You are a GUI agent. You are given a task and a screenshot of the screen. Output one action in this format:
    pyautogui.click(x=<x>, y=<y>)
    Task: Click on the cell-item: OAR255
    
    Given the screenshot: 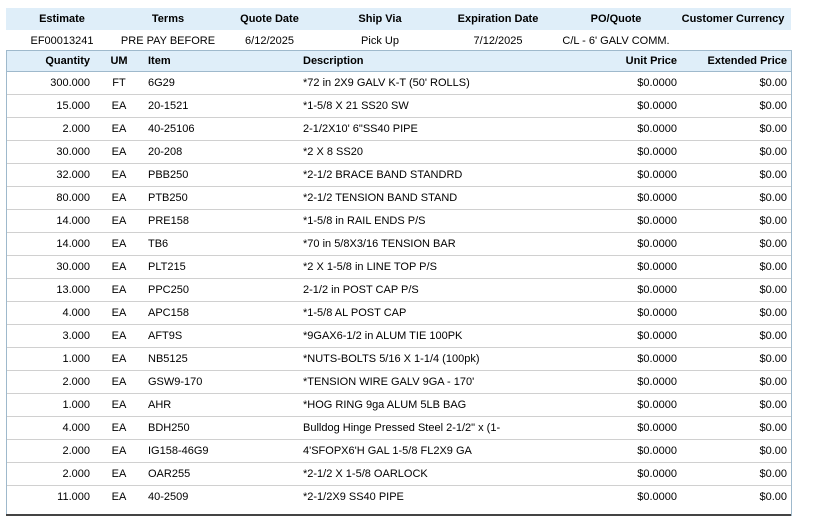 What is the action you would take?
    pyautogui.click(x=221, y=474)
    